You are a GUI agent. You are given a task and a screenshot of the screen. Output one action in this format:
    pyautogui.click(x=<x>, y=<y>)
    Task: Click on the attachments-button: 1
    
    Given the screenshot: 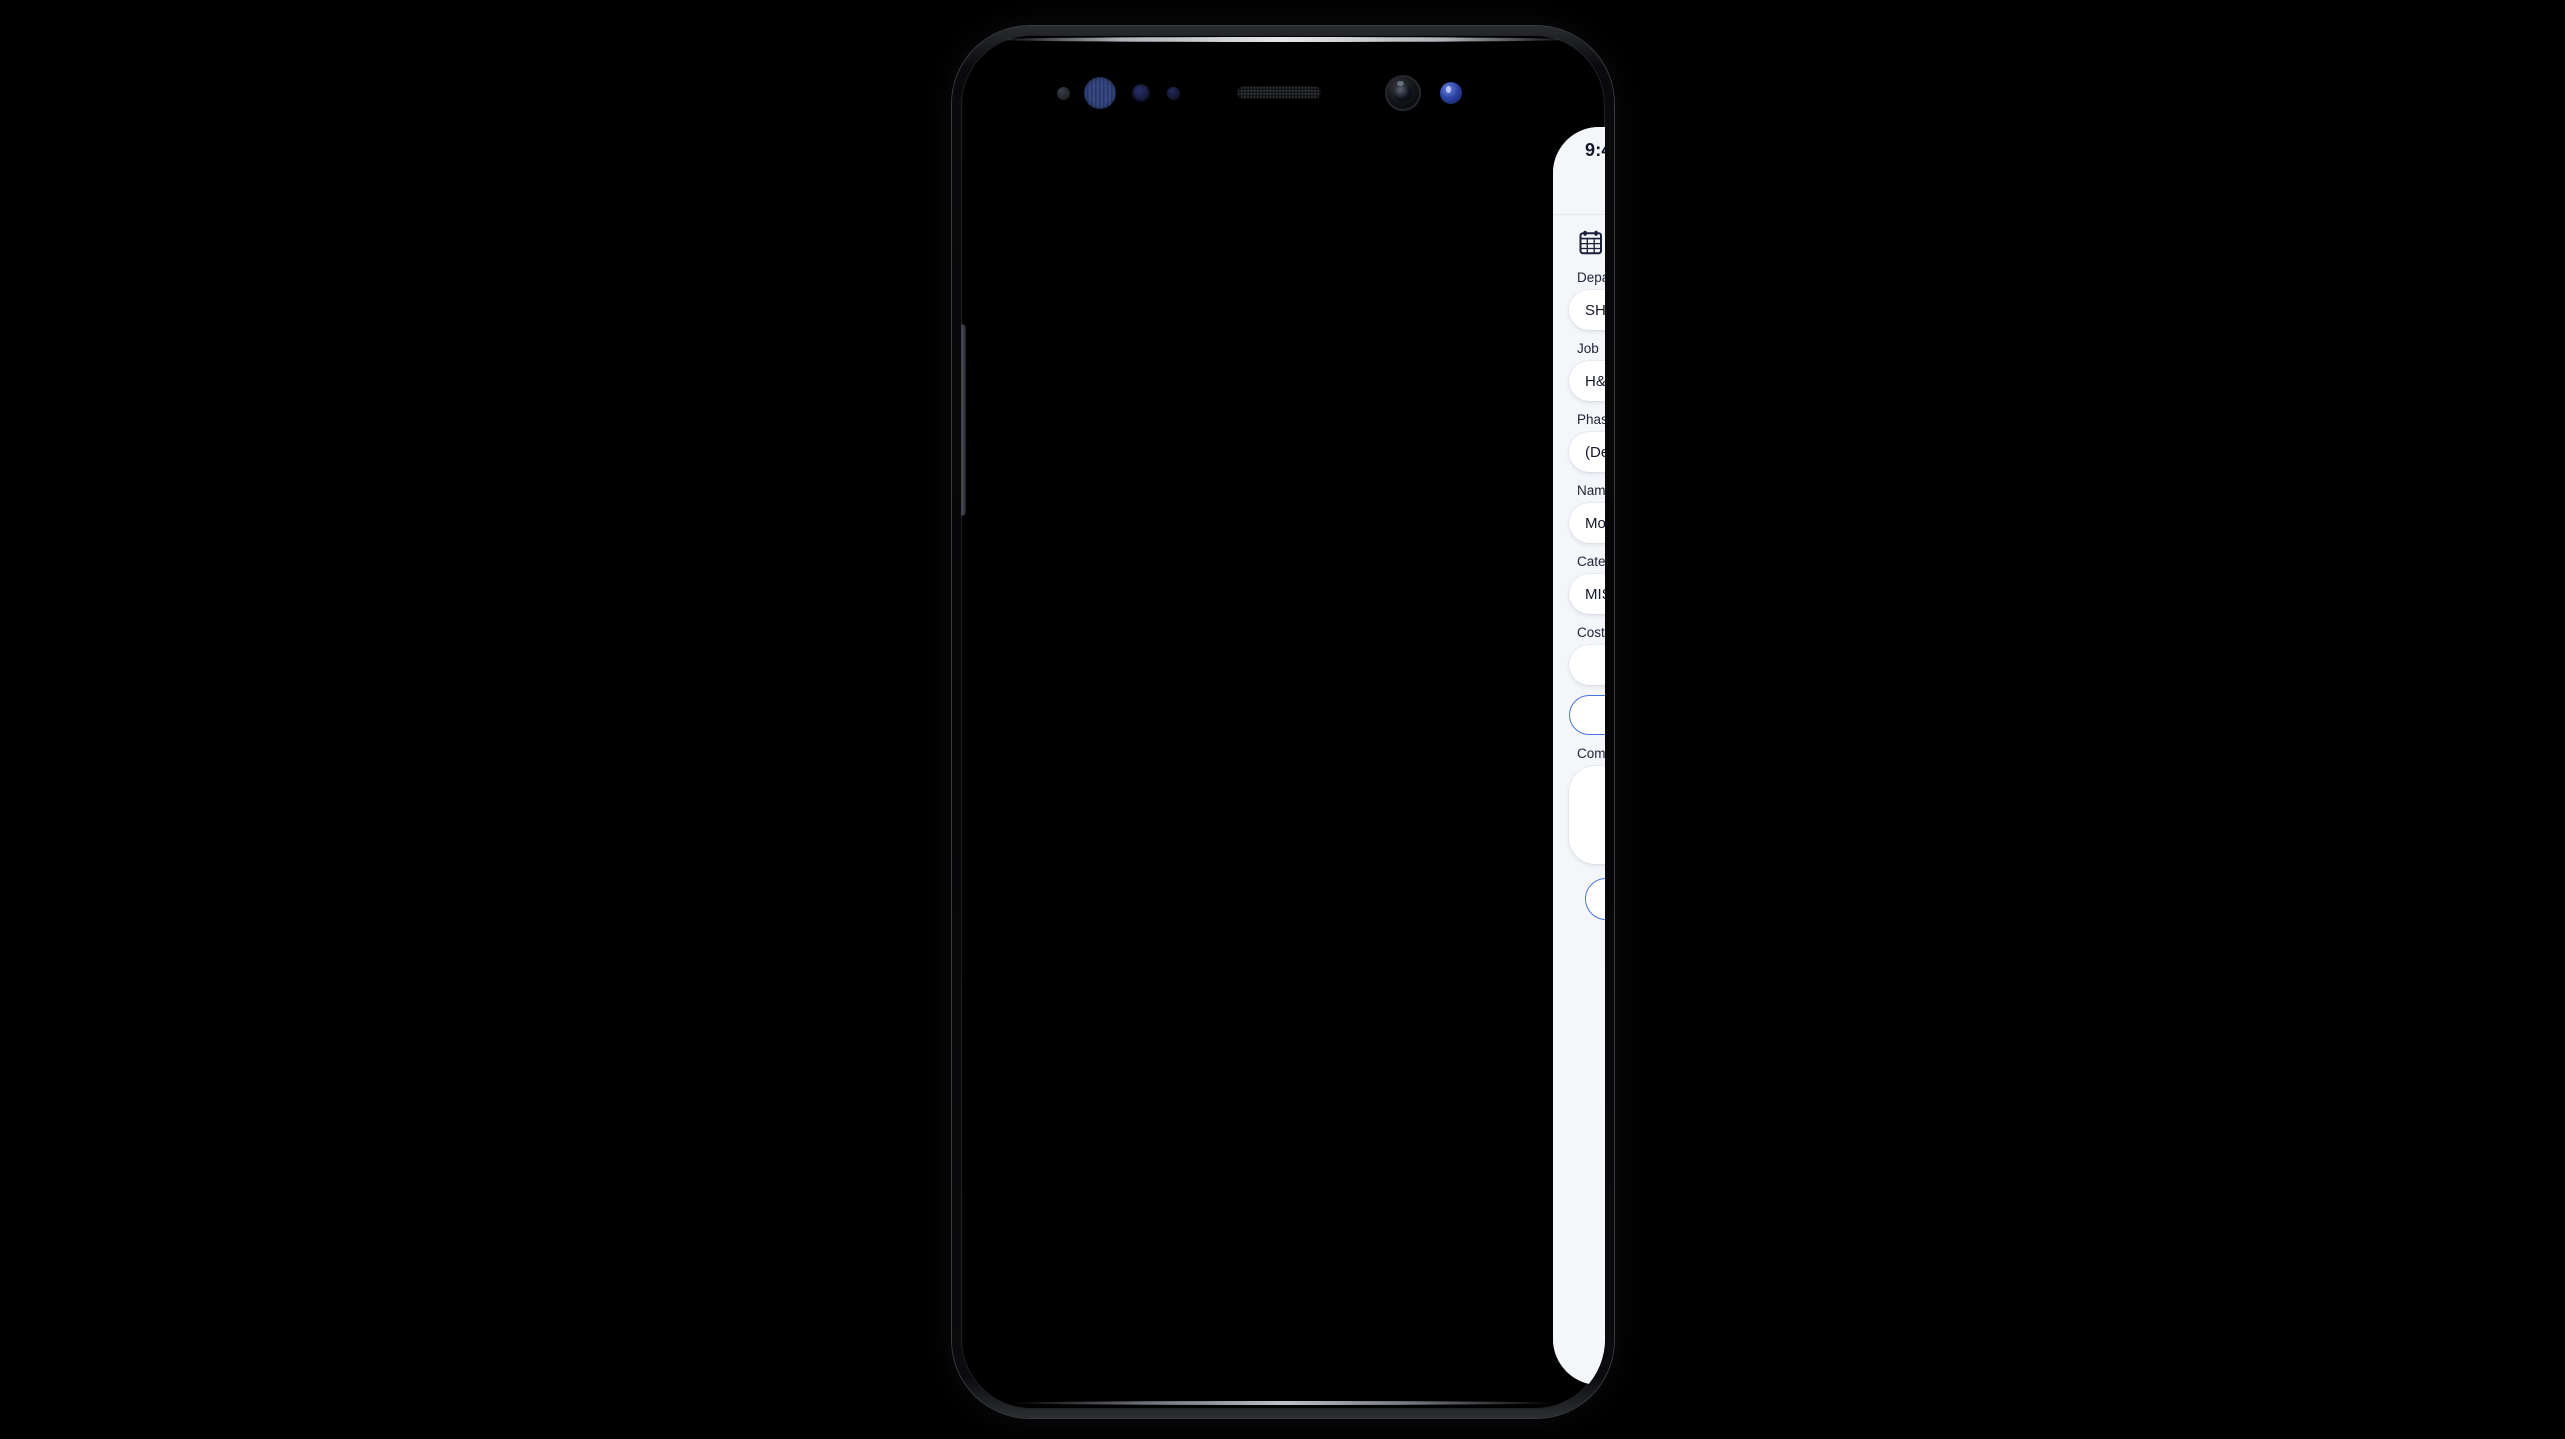 What is the action you would take?
    pyautogui.click(x=1587, y=715)
    